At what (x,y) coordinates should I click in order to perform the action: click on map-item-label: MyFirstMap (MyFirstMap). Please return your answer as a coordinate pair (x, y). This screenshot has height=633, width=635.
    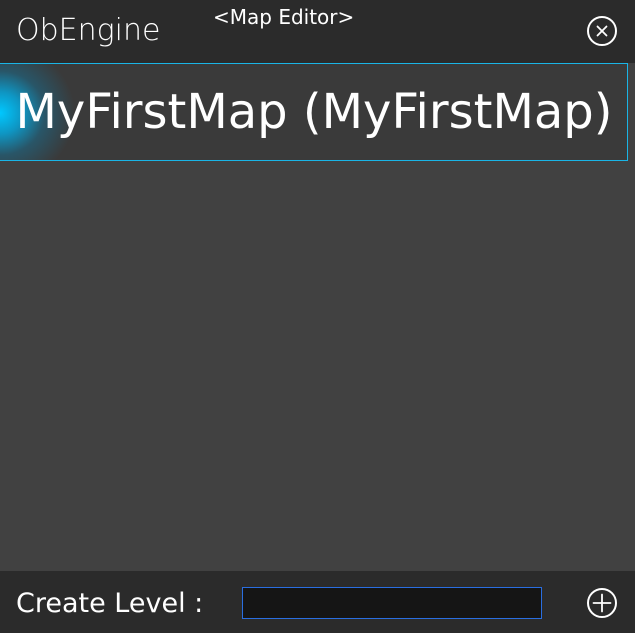
    Looking at the image, I should click on (314, 112).